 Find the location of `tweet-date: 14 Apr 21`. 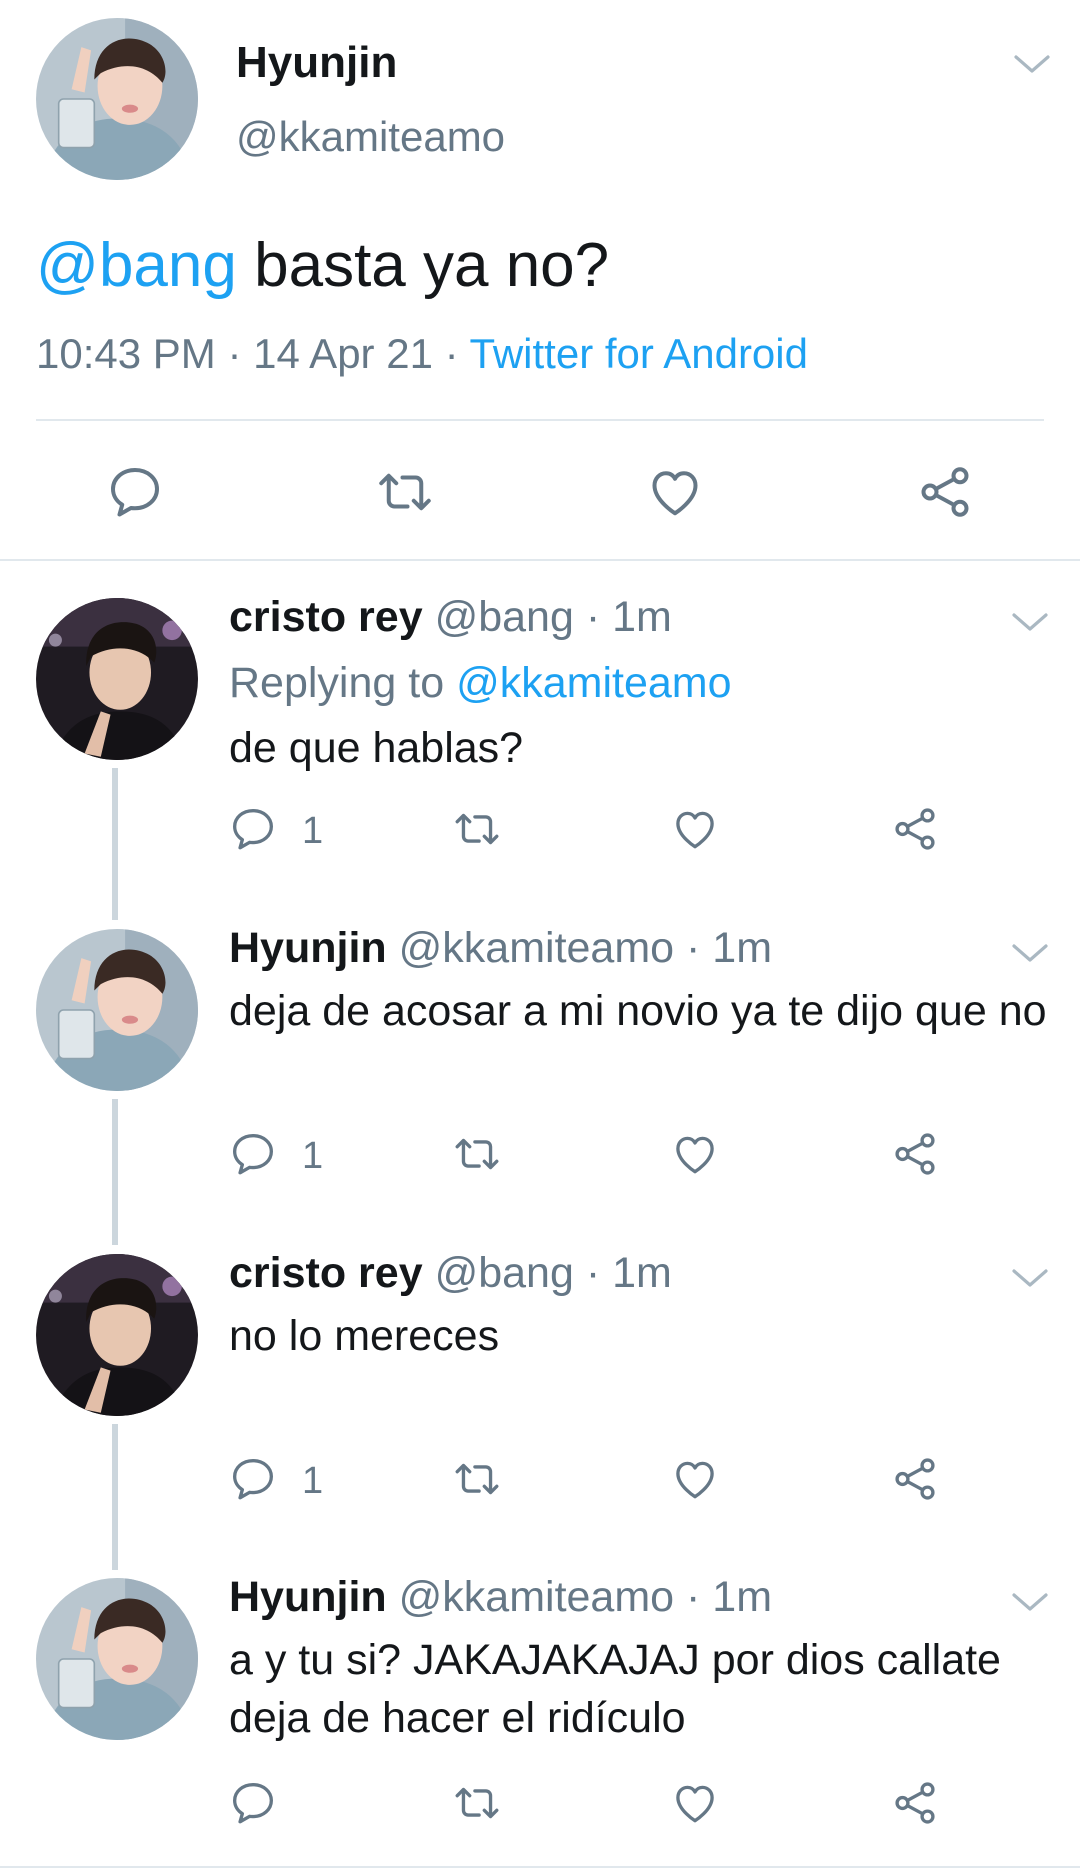

tweet-date: 14 Apr 21 is located at coordinates (343, 353).